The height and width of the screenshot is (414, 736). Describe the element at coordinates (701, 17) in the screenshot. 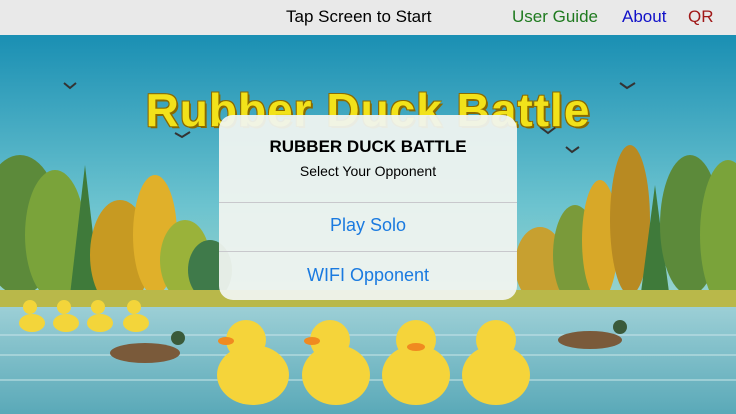

I see `qr-link: QR` at that location.